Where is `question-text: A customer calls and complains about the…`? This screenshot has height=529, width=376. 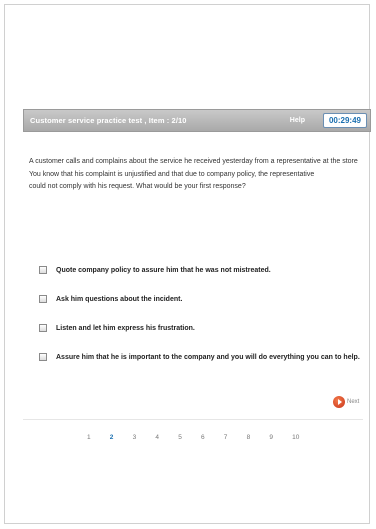
question-text: A customer calls and complains about the… is located at coordinates (199, 175).